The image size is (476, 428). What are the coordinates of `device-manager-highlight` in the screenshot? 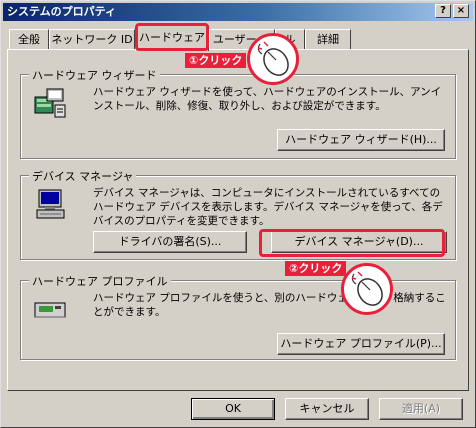 It's located at (352, 243).